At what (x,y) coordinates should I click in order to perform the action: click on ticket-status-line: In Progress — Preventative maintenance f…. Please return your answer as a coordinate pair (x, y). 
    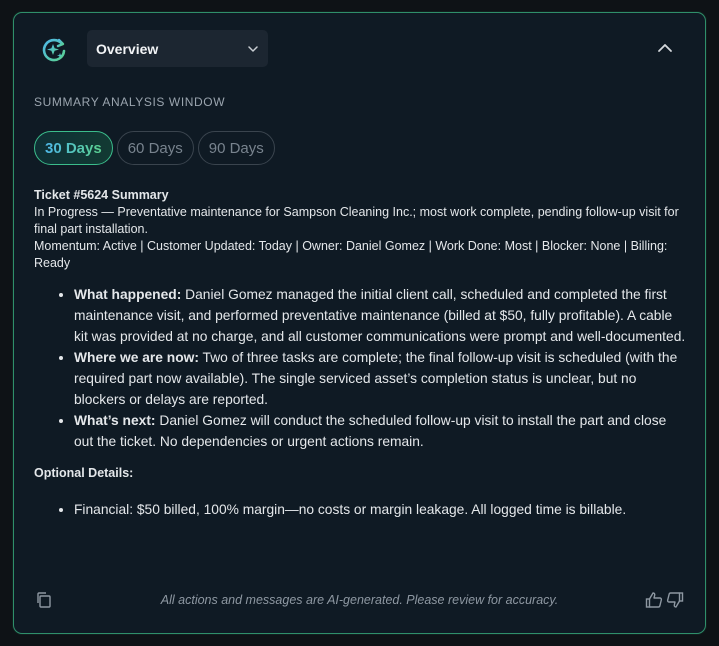
    Looking at the image, I should click on (356, 220).